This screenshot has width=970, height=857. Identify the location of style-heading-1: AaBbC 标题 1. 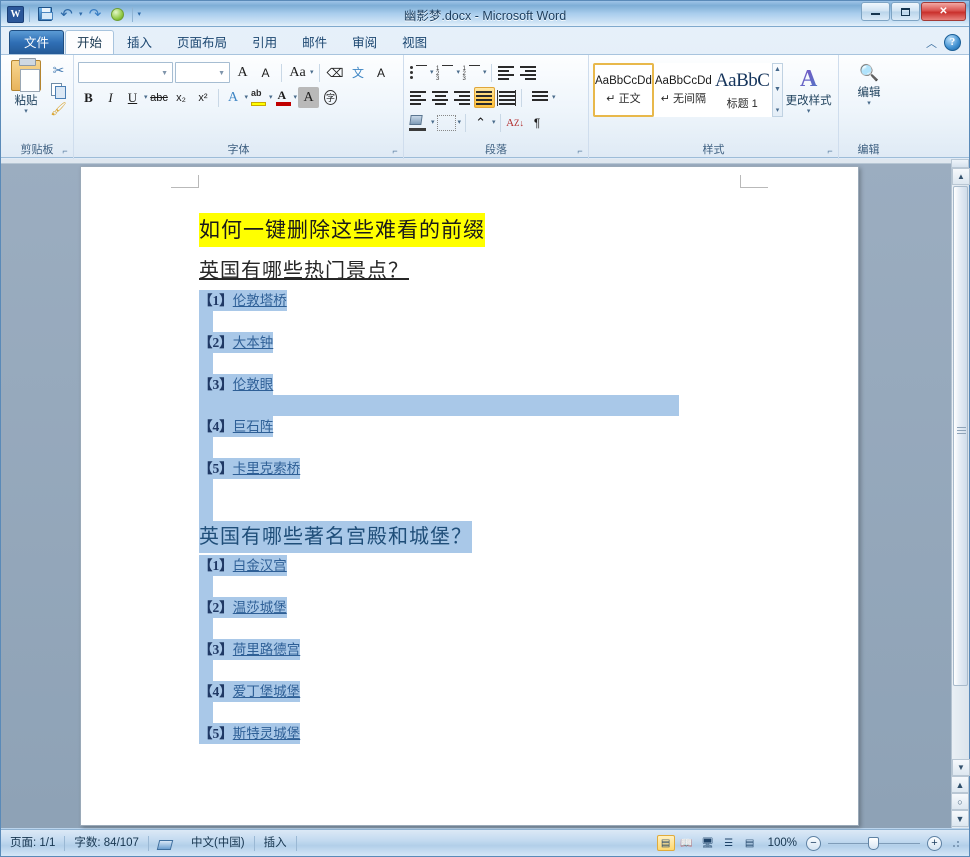
(742, 90).